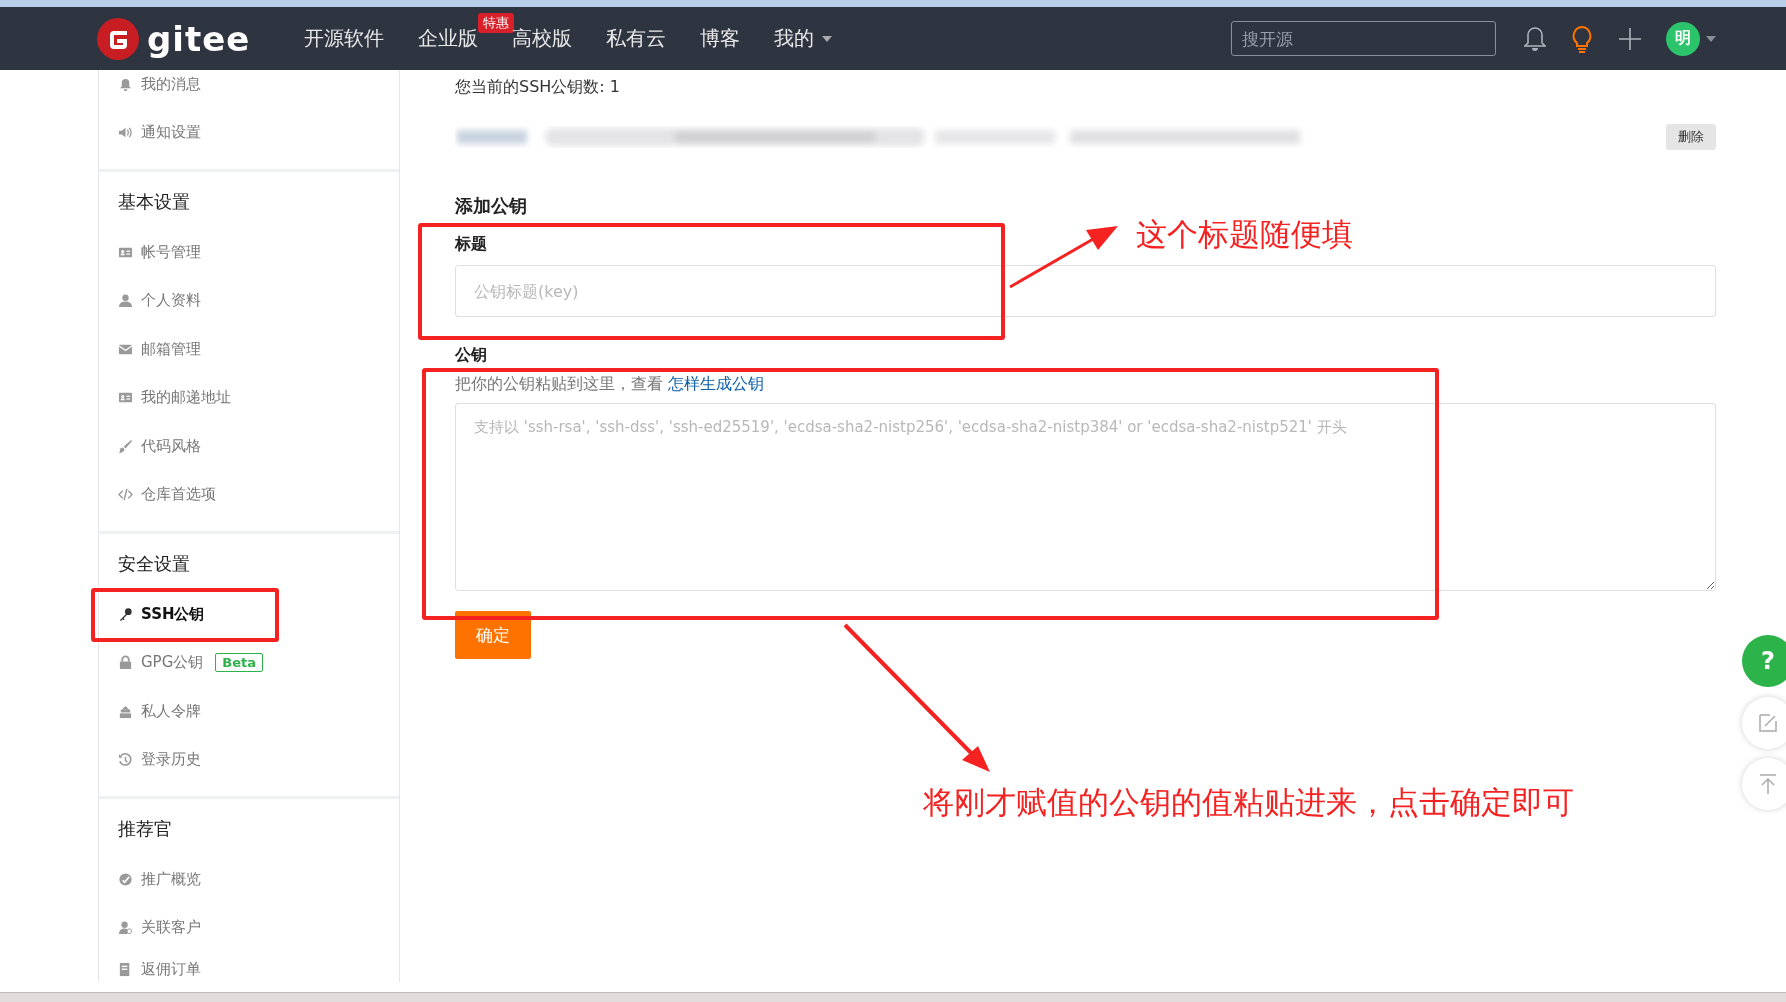  Describe the element at coordinates (716, 383) in the screenshot. I see `how-to-link: 怎样生成公钥` at that location.